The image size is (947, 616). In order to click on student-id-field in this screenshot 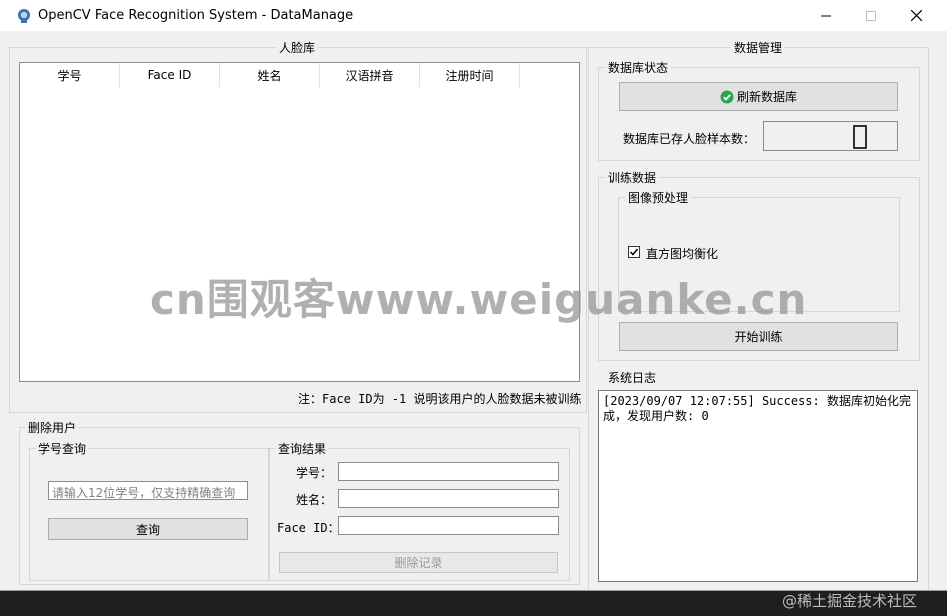, I will do `click(448, 471)`.